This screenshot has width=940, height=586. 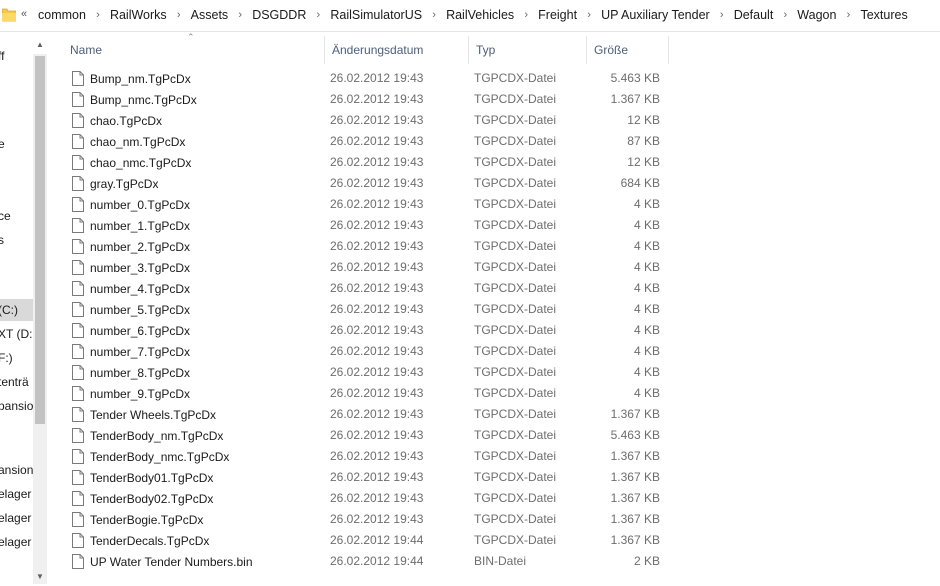 What do you see at coordinates (17, 406) in the screenshot?
I see `nav-item: pansio` at bounding box center [17, 406].